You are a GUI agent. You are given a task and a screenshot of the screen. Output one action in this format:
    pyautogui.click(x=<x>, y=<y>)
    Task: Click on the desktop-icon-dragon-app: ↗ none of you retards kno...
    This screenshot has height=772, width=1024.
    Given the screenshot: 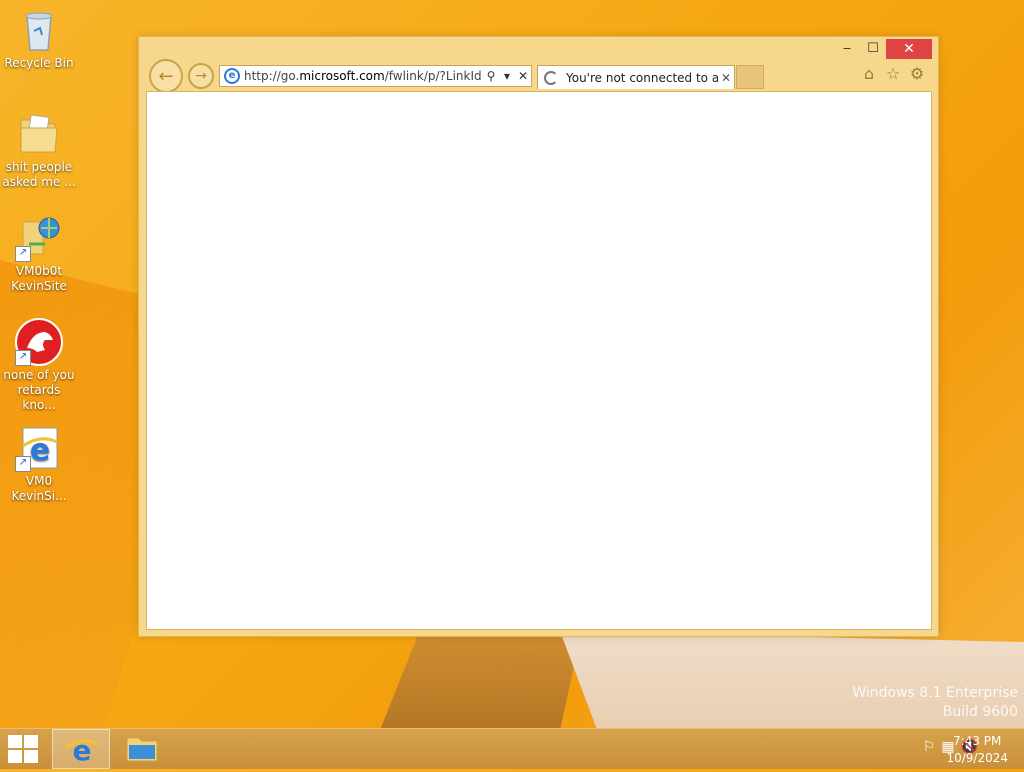 What is the action you would take?
    pyautogui.click(x=39, y=365)
    